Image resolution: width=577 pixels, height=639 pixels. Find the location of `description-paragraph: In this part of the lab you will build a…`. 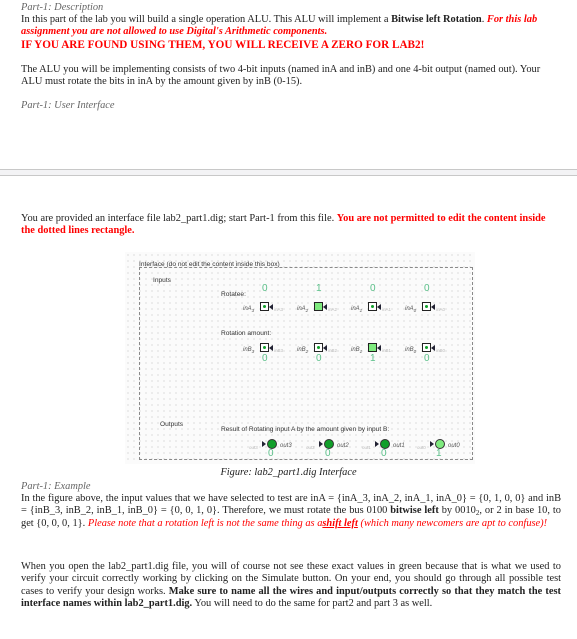

description-paragraph: In this part of the lab you will build a… is located at coordinates (291, 26).